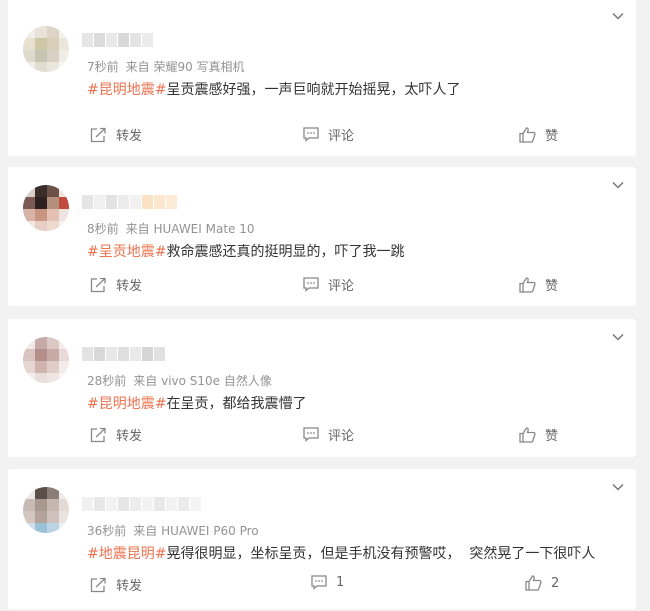 The height and width of the screenshot is (611, 650). I want to click on post-text: #地震昆明#晃得很明显，坐标呈贡，但是手机没有预警哎， 突然晃了一下很吓人, so click(341, 553).